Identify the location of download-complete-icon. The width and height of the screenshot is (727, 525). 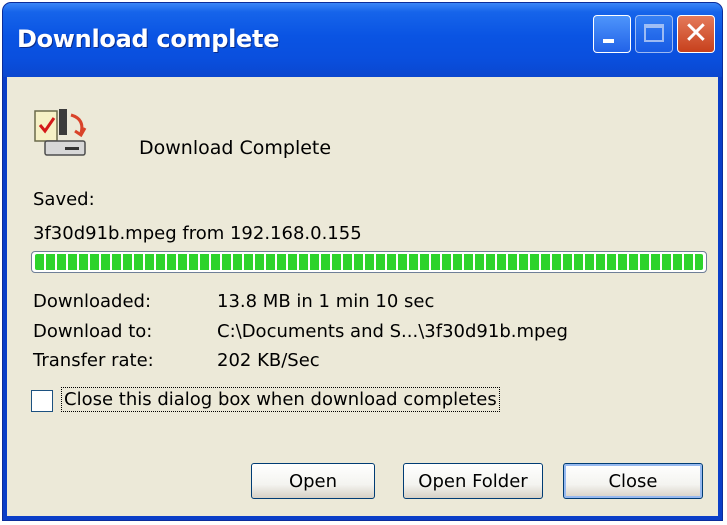
(60, 132).